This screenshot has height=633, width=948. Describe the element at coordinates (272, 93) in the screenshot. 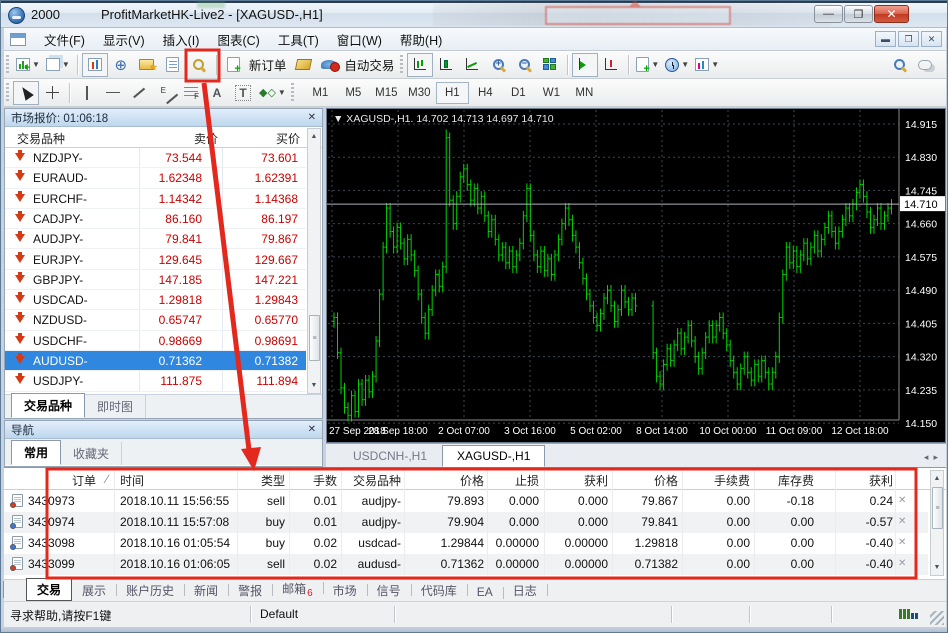

I see `arrows-tool-button: ◆◇ ▼` at that location.